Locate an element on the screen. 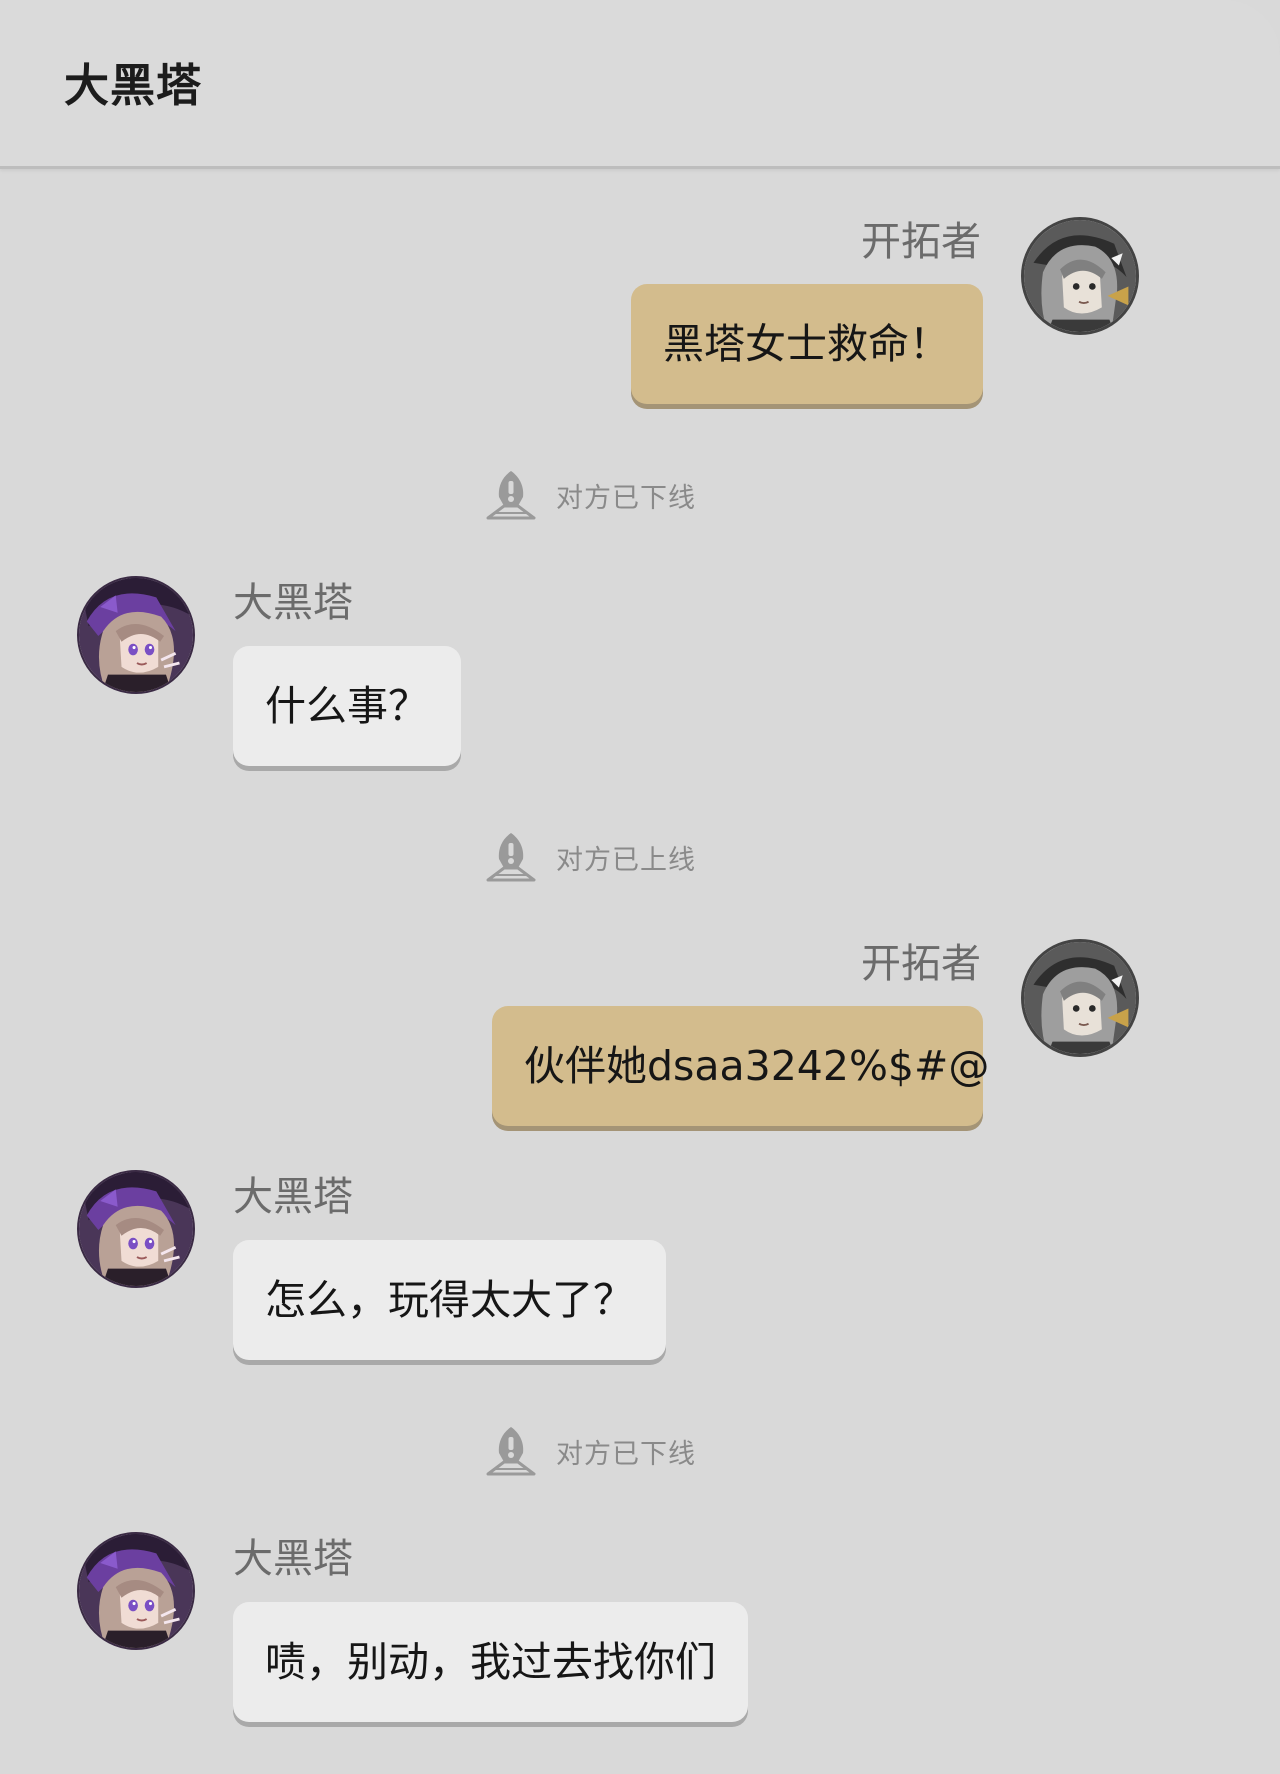  my-message-bubble: 黑塔女士救命！ is located at coordinates (807, 344).